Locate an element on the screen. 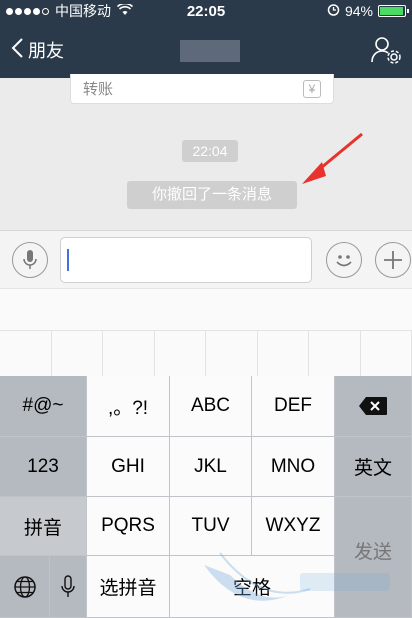 The width and height of the screenshot is (412, 618). wifi-icon is located at coordinates (125, 10).